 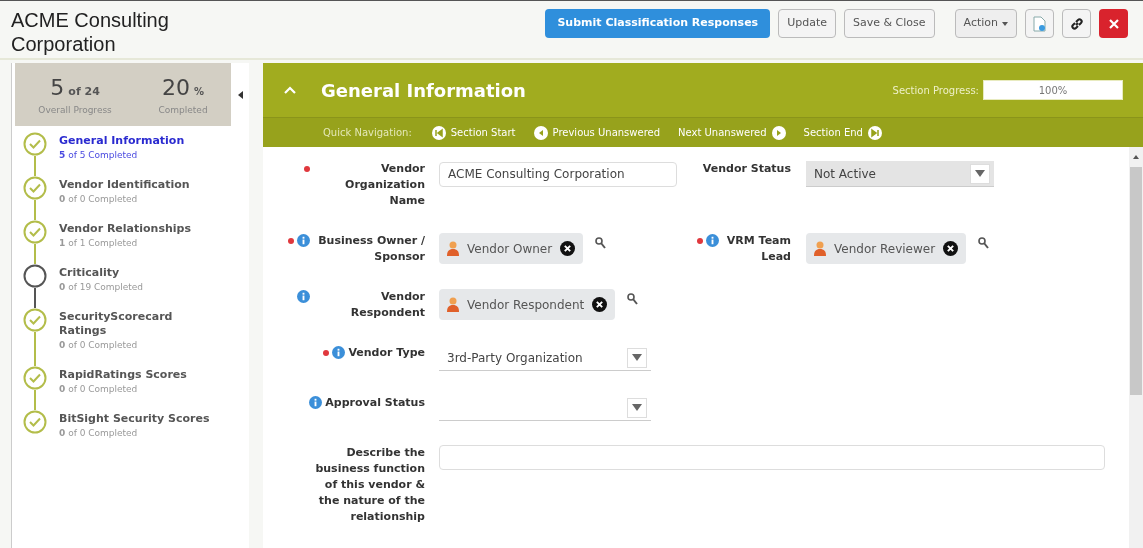 I want to click on field-label: Approval Status, so click(x=375, y=403).